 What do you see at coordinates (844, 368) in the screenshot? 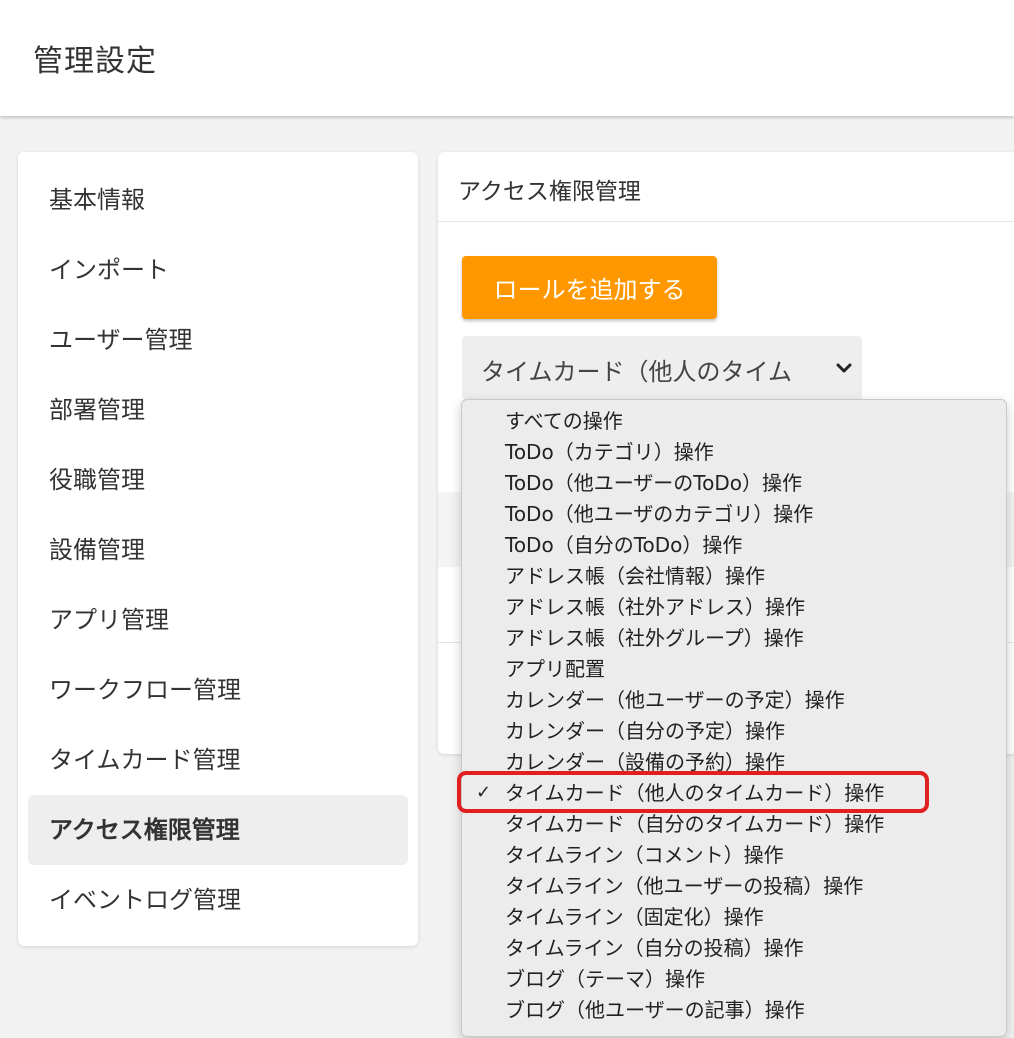
I see `chevron-down-icon` at bounding box center [844, 368].